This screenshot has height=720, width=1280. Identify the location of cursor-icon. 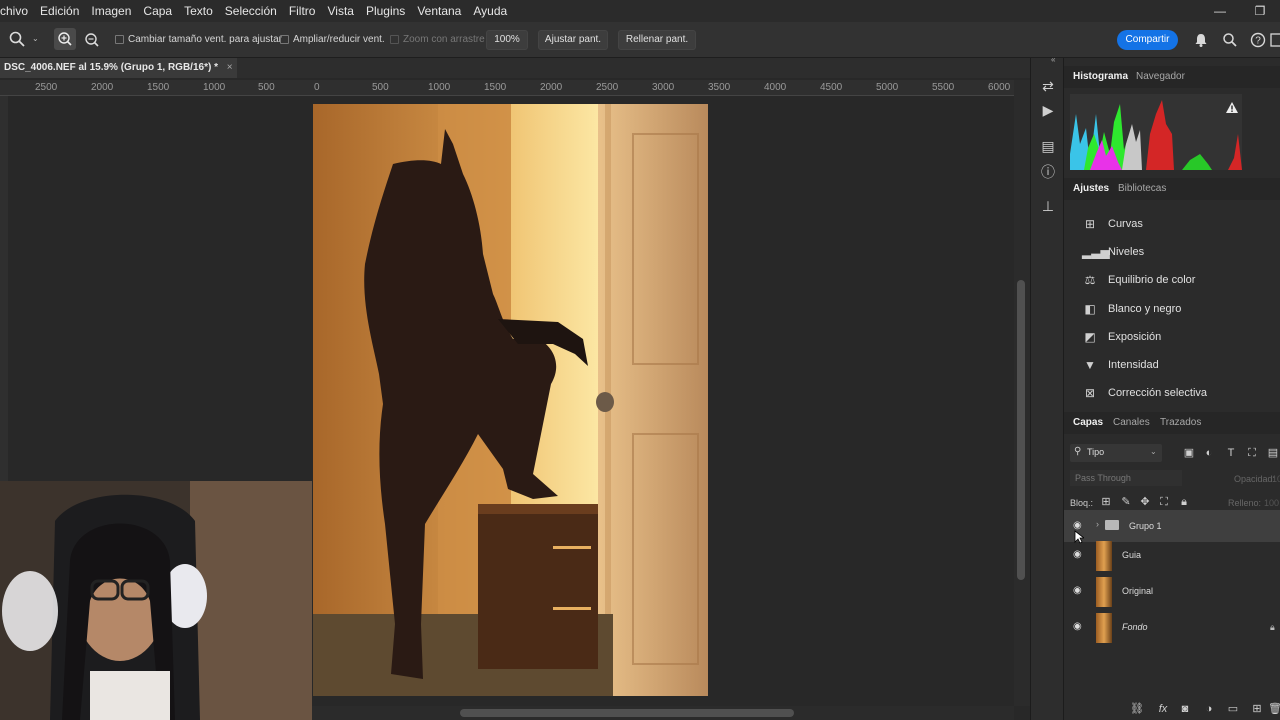
(1079, 537).